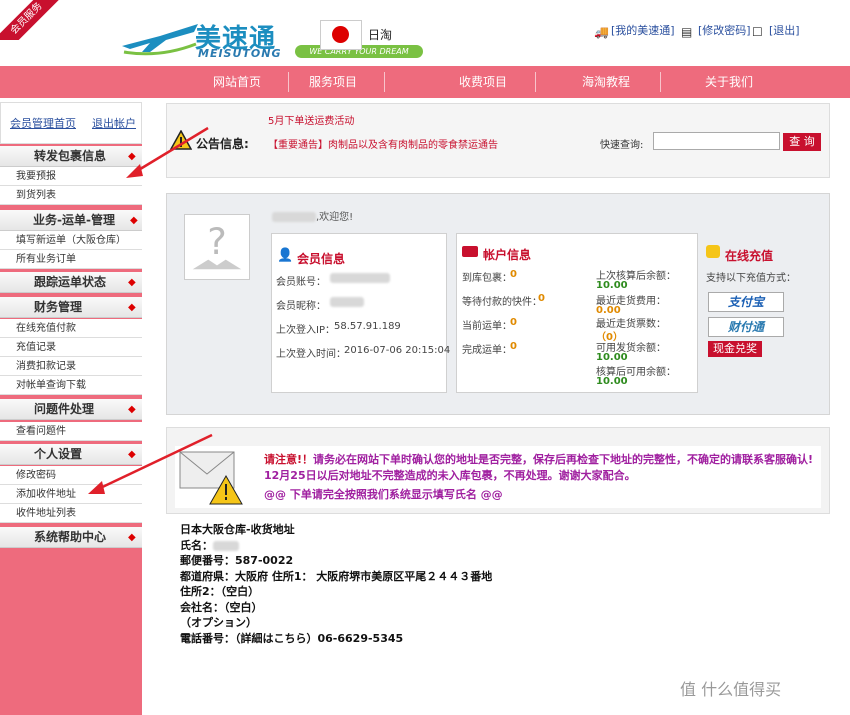 Image resolution: width=850 pixels, height=715 pixels. Describe the element at coordinates (150, 310) in the screenshot. I see `annotation-arrows` at that location.